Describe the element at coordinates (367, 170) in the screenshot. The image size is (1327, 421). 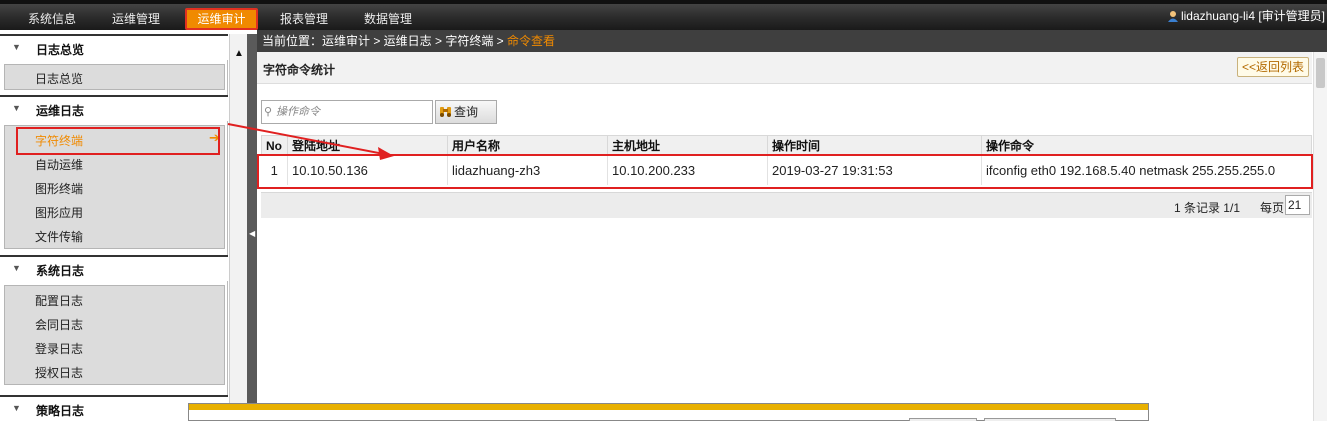
I see `cell-login-address: 10.10.50.136` at that location.